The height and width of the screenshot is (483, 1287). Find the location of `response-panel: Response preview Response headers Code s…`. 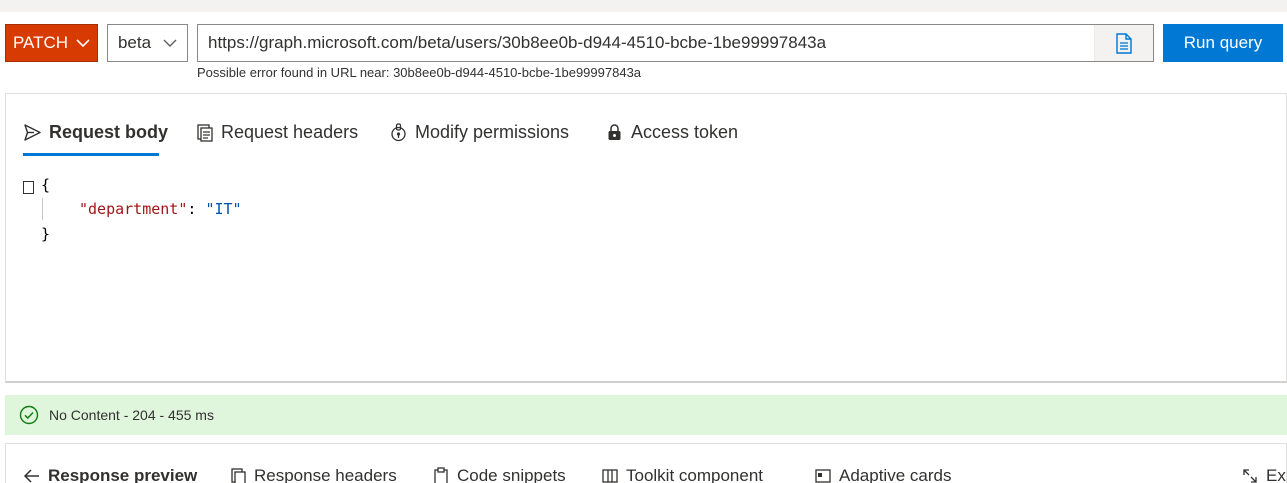

response-panel: Response preview Response headers Code s… is located at coordinates (646, 463).